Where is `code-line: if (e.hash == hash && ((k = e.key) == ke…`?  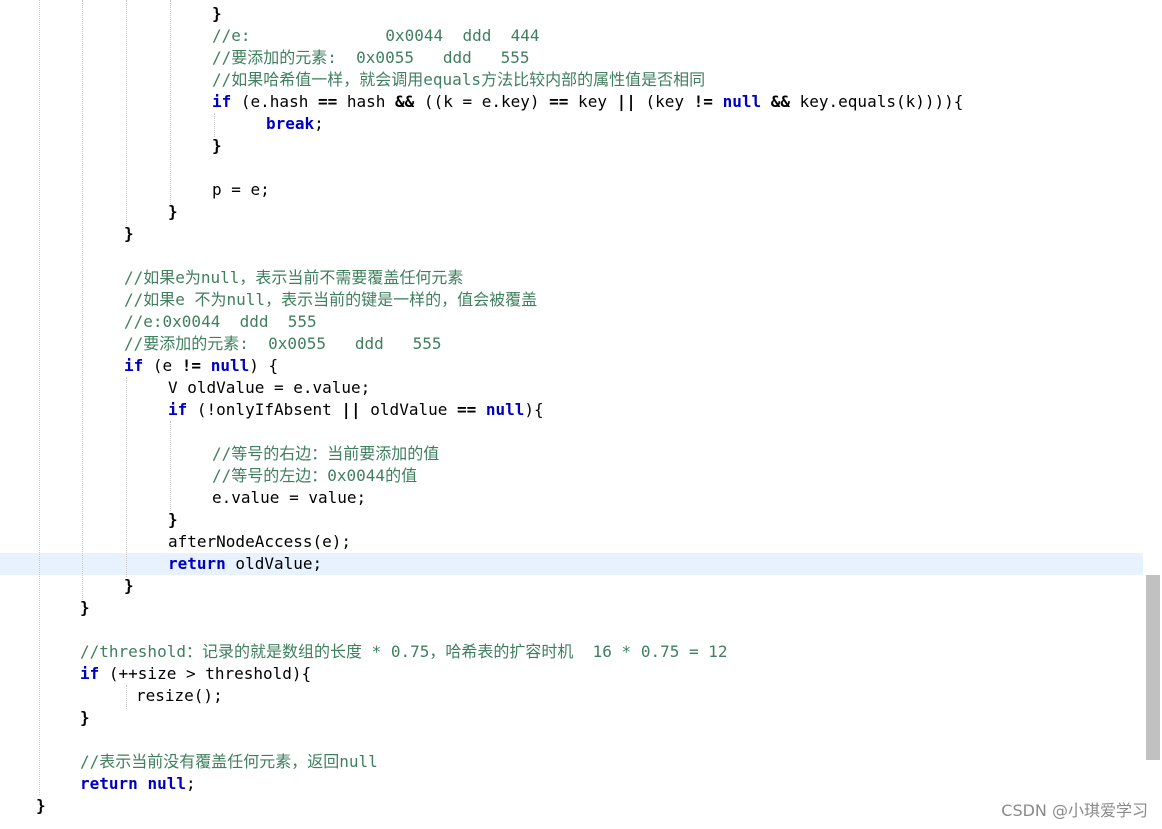 code-line: if (e.hash == hash && ((k = e.key) == ke… is located at coordinates (570, 102).